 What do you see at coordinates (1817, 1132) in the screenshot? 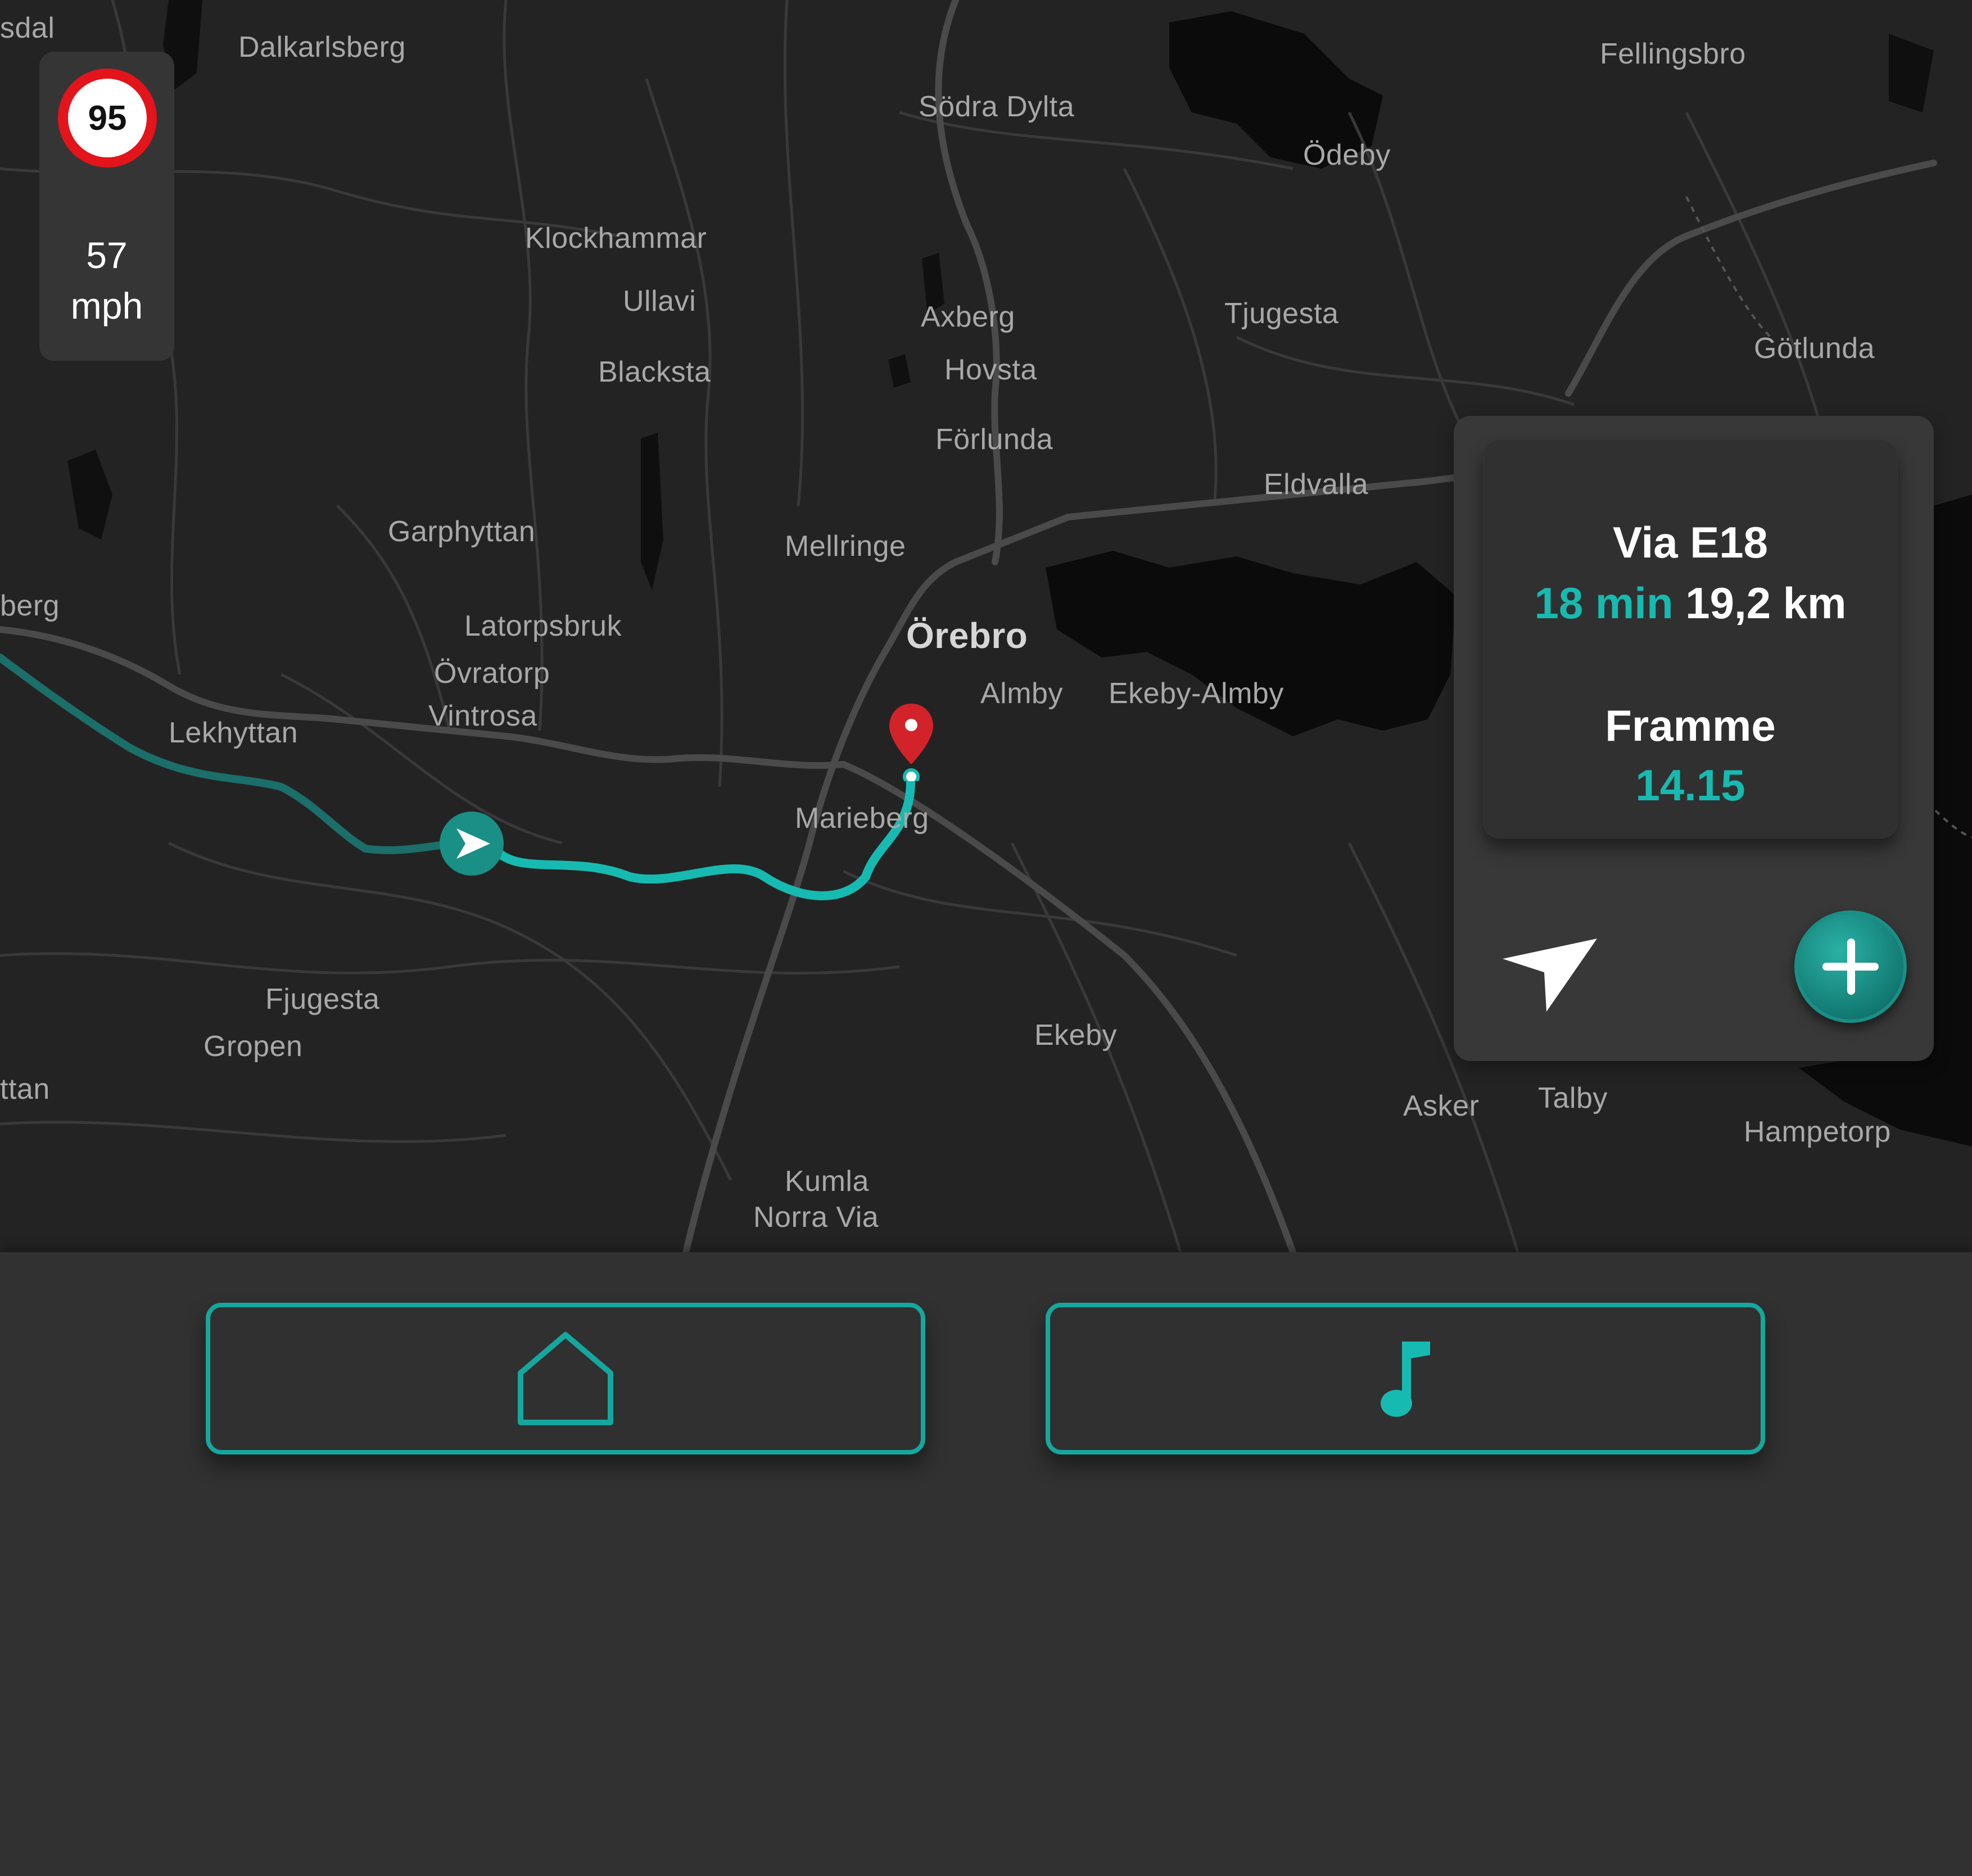
I see `map-label: Hampetorp` at bounding box center [1817, 1132].